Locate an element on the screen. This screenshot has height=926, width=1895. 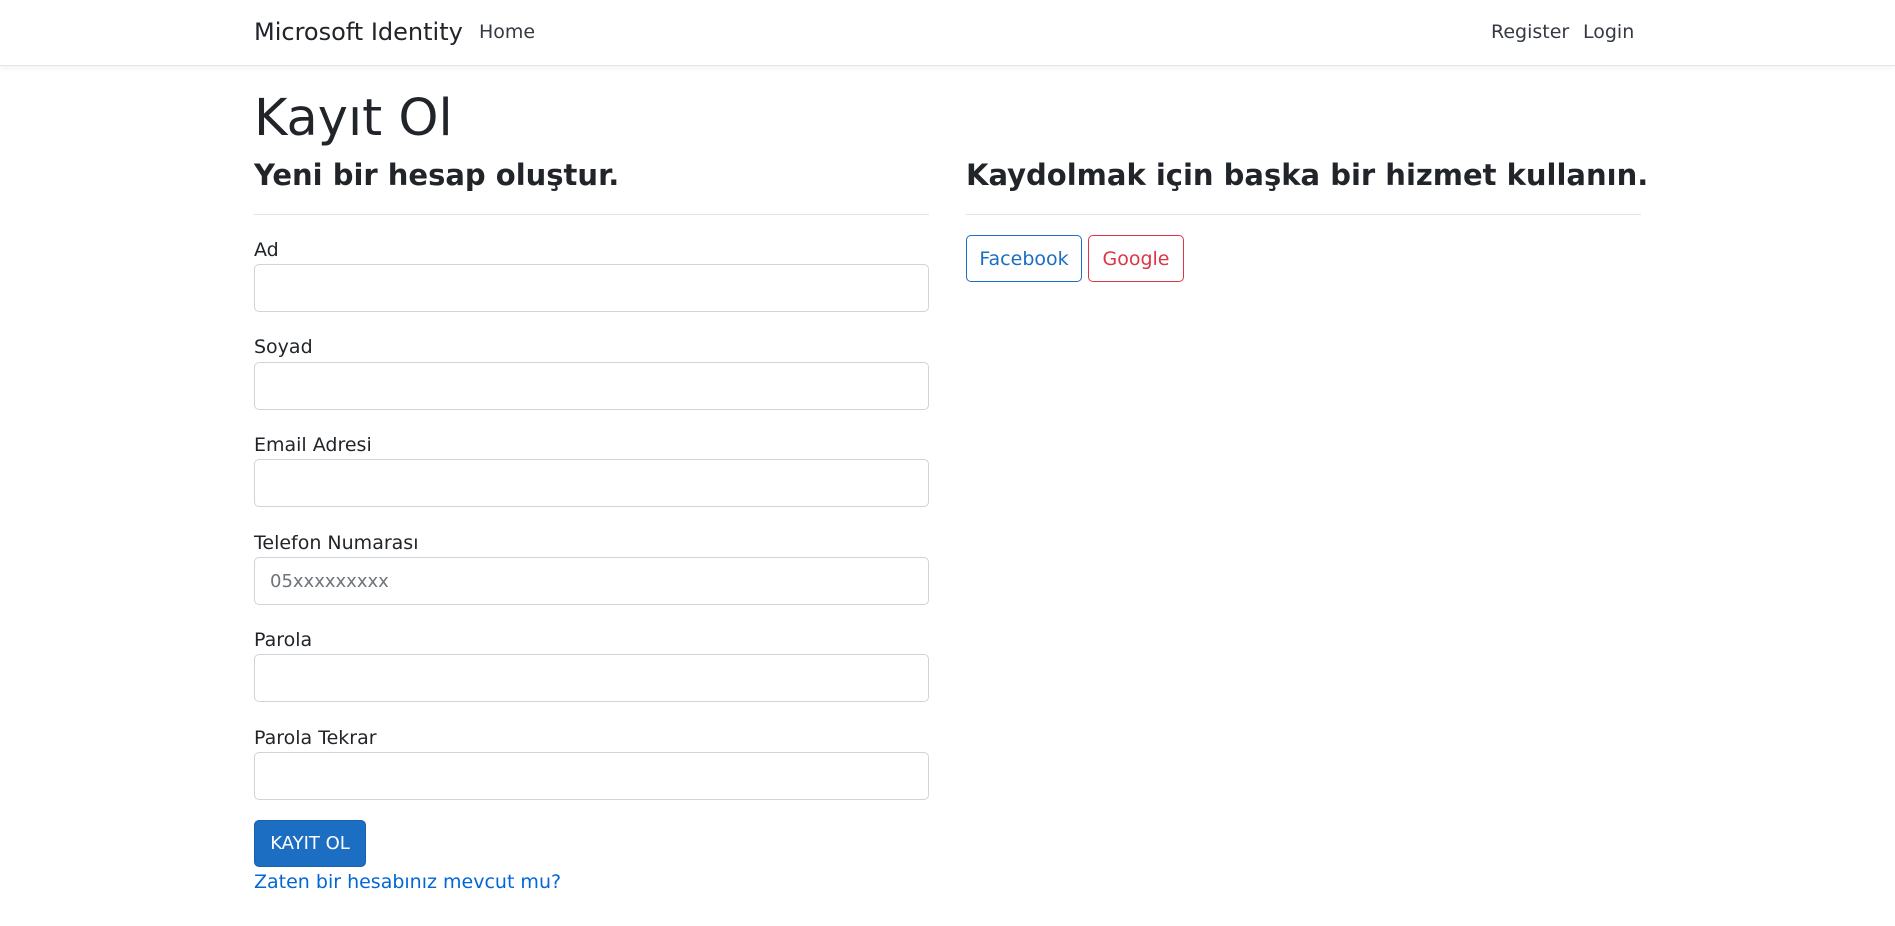
confirm-password-input is located at coordinates (591, 776).